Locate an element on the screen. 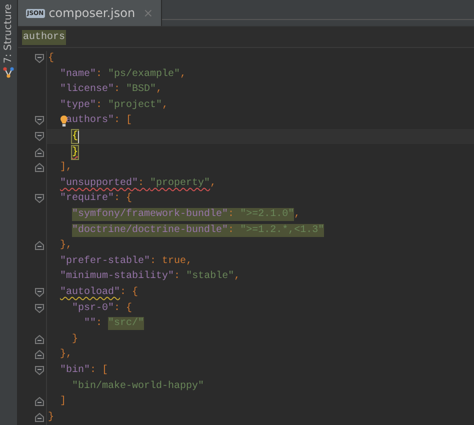  structure-icon is located at coordinates (8, 72).